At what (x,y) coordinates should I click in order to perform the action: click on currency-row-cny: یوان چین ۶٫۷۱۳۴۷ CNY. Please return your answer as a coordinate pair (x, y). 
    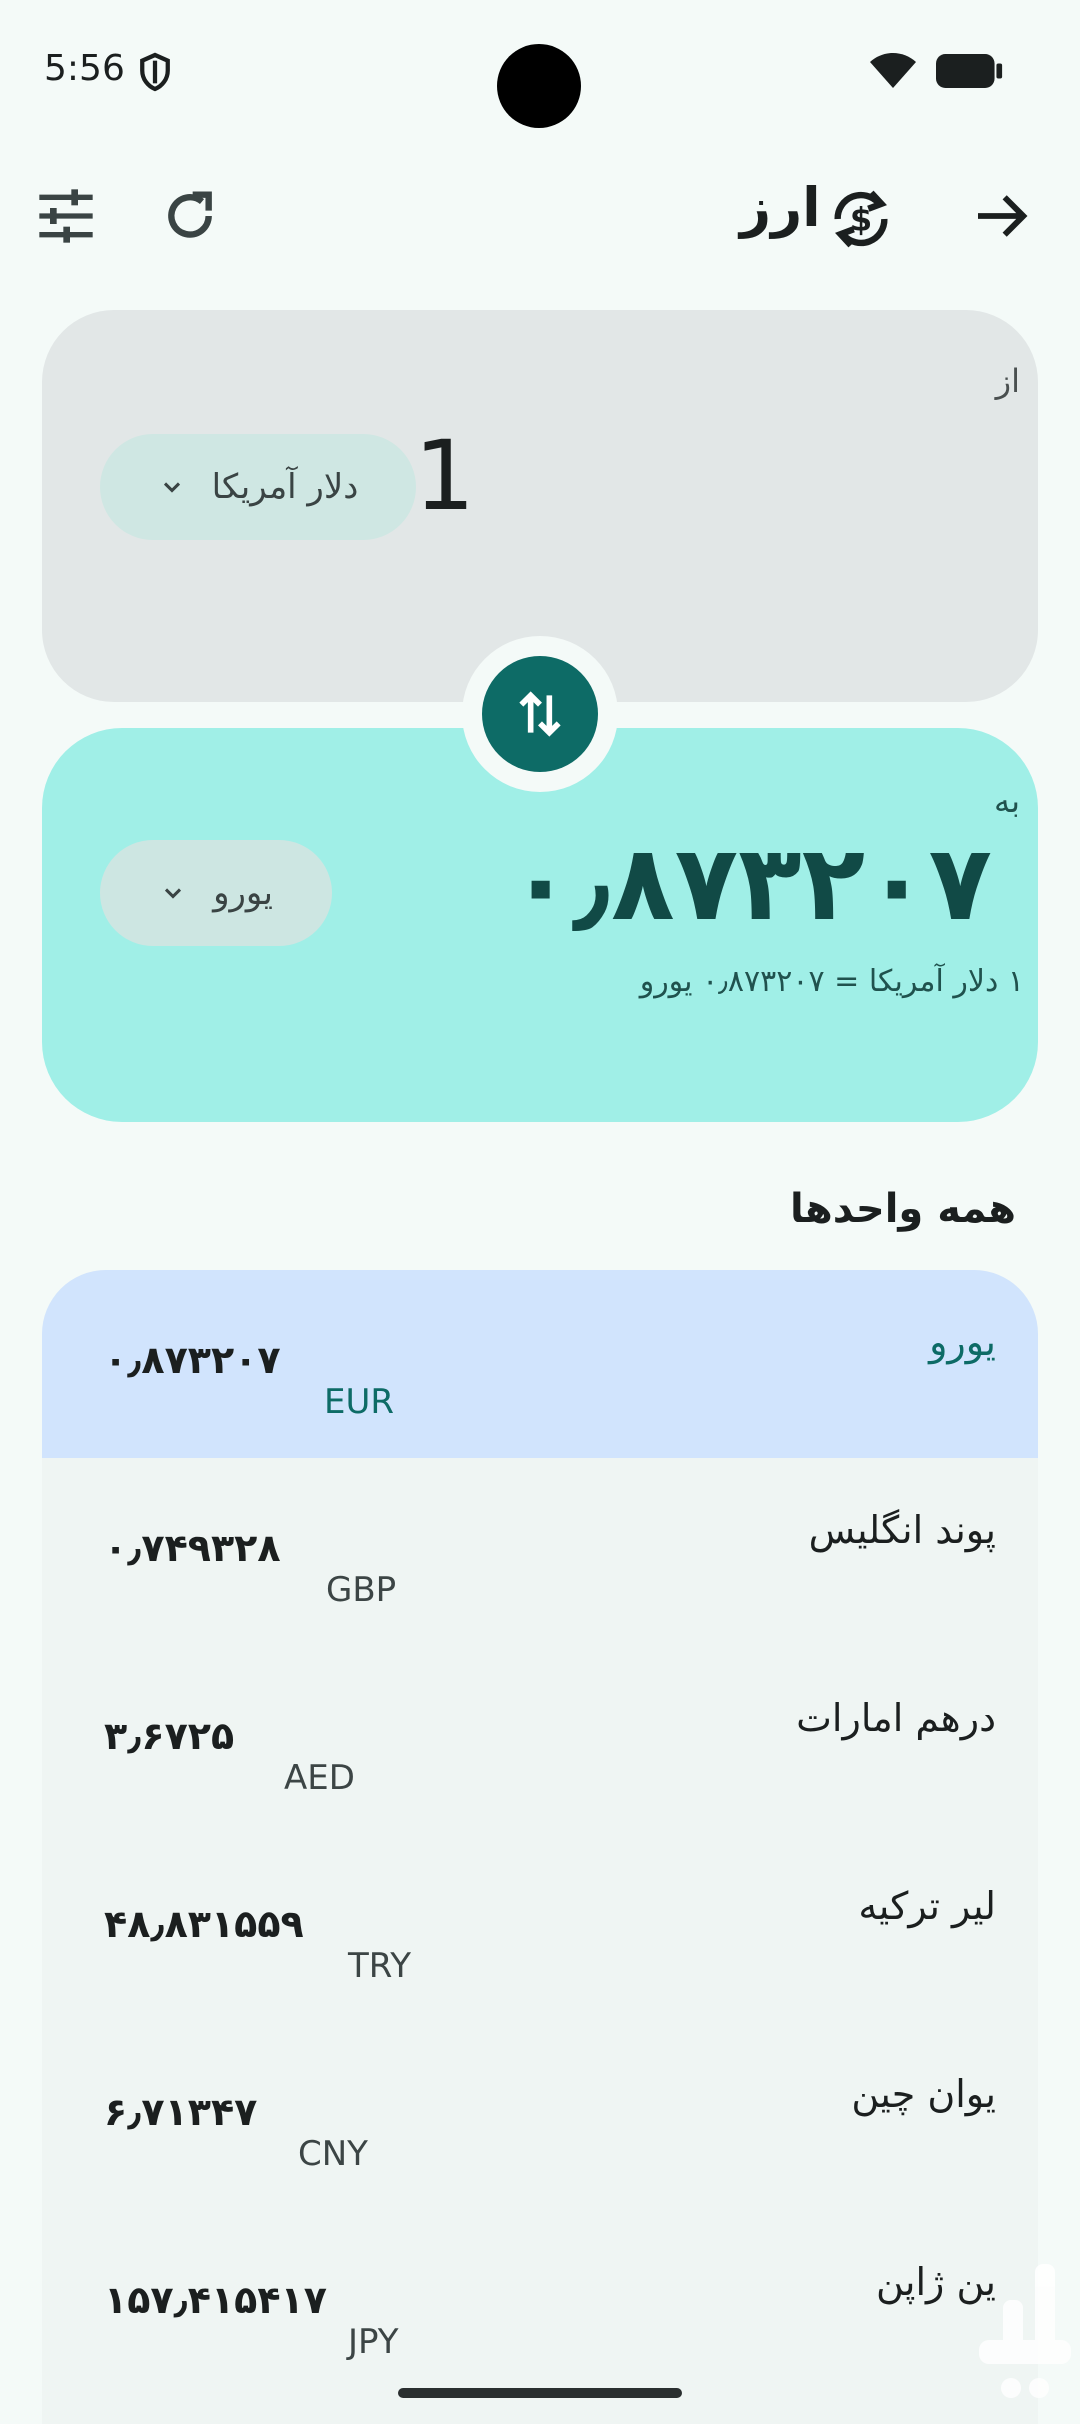
    Looking at the image, I should click on (540, 2116).